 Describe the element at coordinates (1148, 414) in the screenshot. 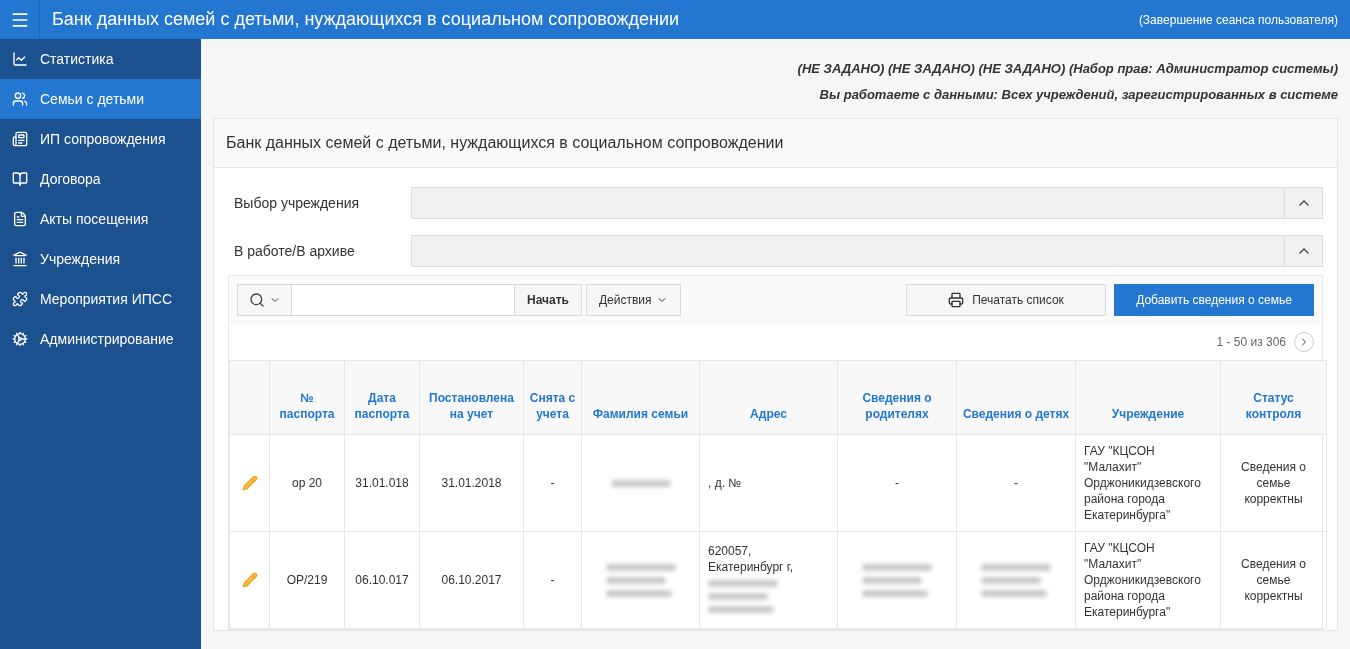

I see `column-header: Учреждение` at that location.